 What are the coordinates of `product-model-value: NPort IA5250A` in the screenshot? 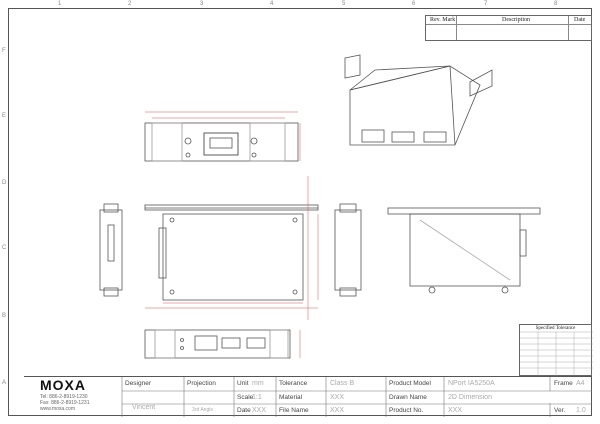 It's located at (471, 383).